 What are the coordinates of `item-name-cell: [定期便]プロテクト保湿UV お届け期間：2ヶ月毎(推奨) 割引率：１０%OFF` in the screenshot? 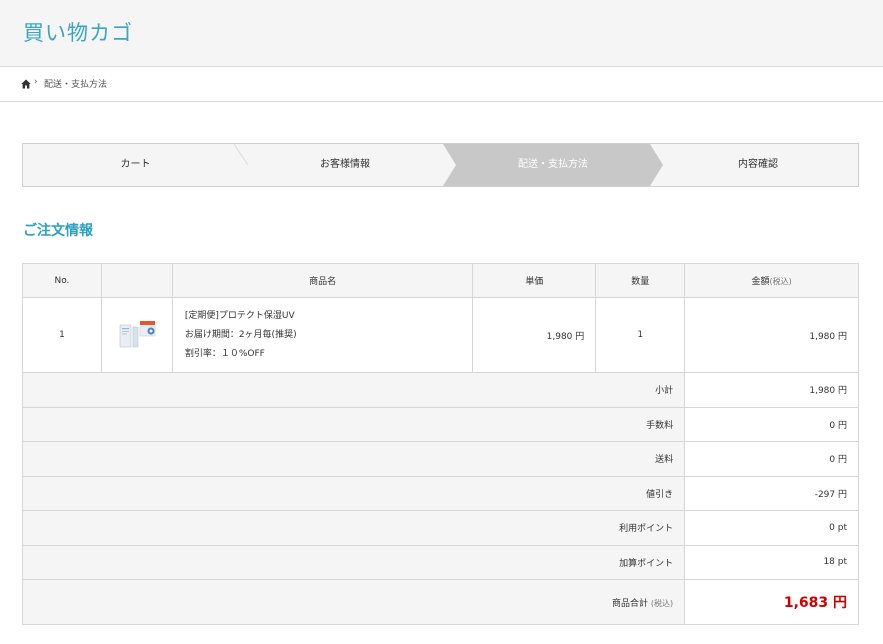 It's located at (322, 335).